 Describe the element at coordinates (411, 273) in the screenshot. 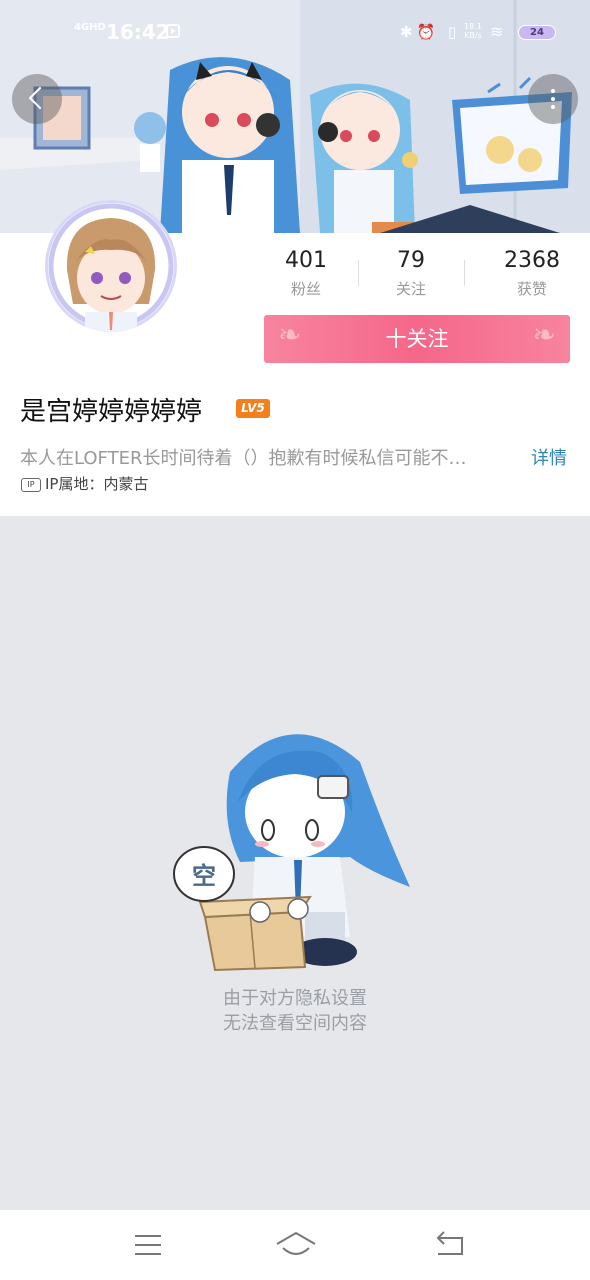

I see `stat-following: 79 关注` at that location.